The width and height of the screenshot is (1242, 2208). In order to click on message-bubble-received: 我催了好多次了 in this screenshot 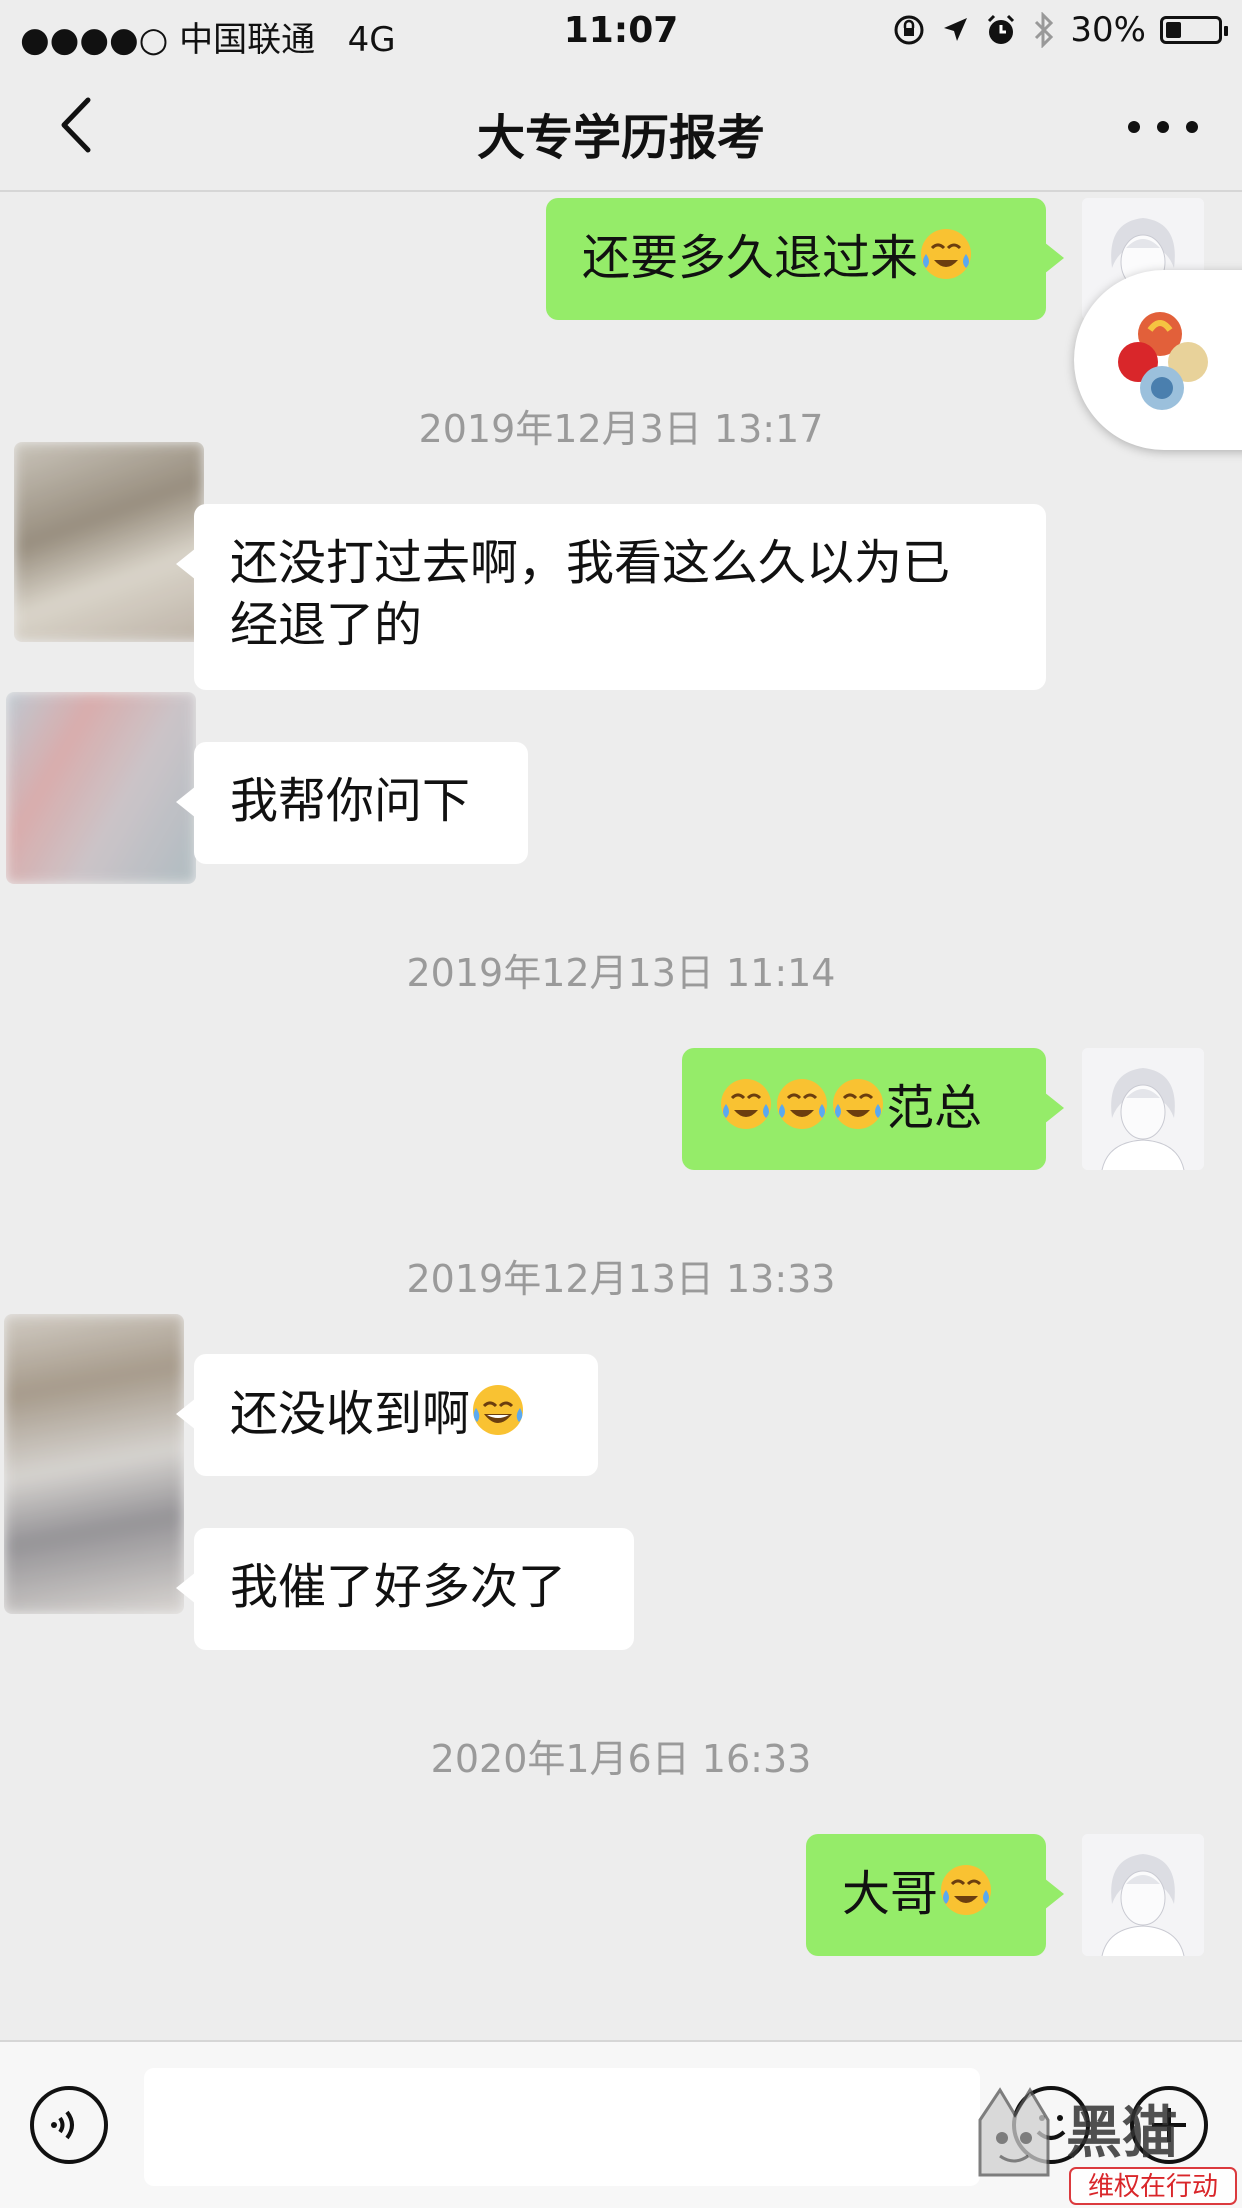, I will do `click(405, 1589)`.